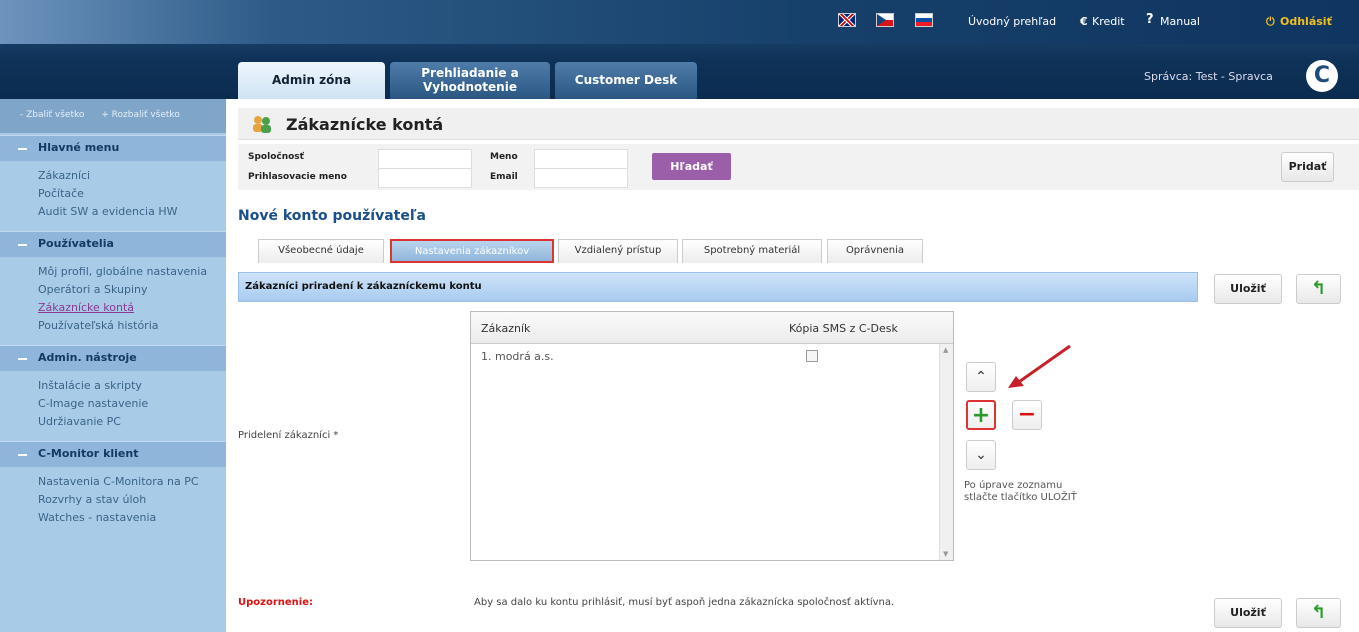  I want to click on login-field, so click(425, 178).